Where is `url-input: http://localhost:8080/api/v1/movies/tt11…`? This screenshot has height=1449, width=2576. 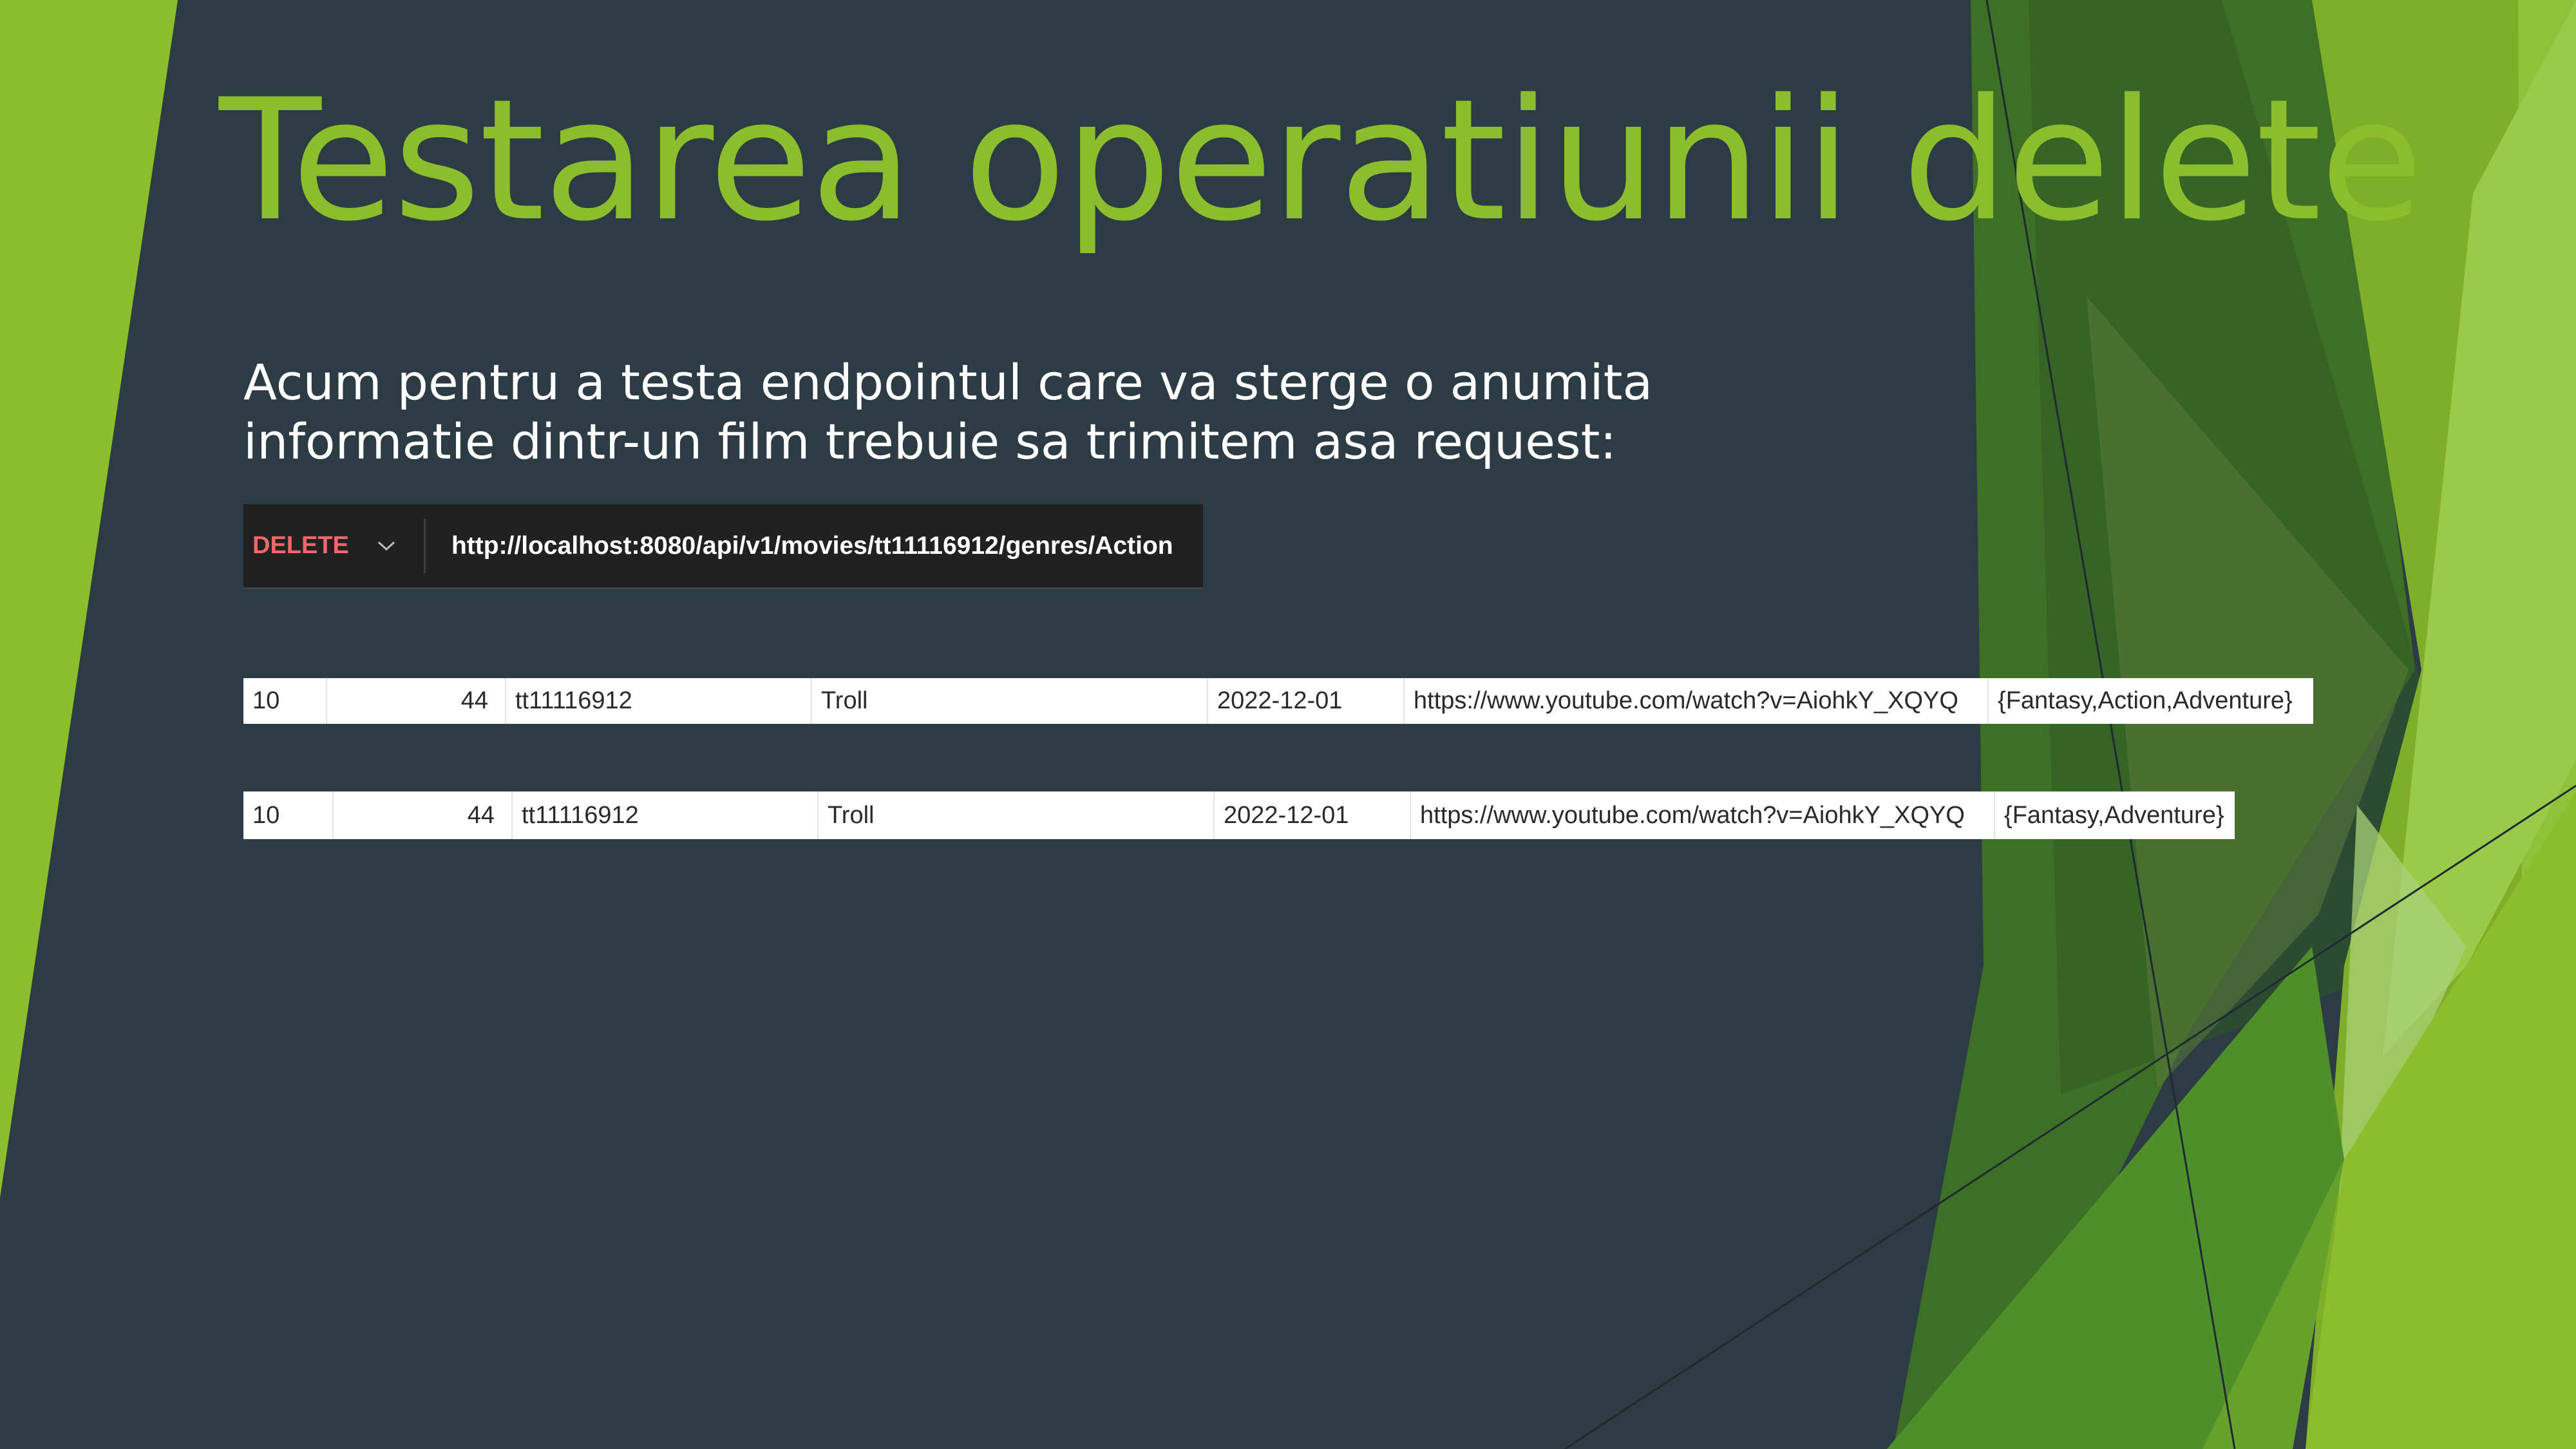
url-input: http://localhost:8080/api/v1/movies/tt11… is located at coordinates (812, 546).